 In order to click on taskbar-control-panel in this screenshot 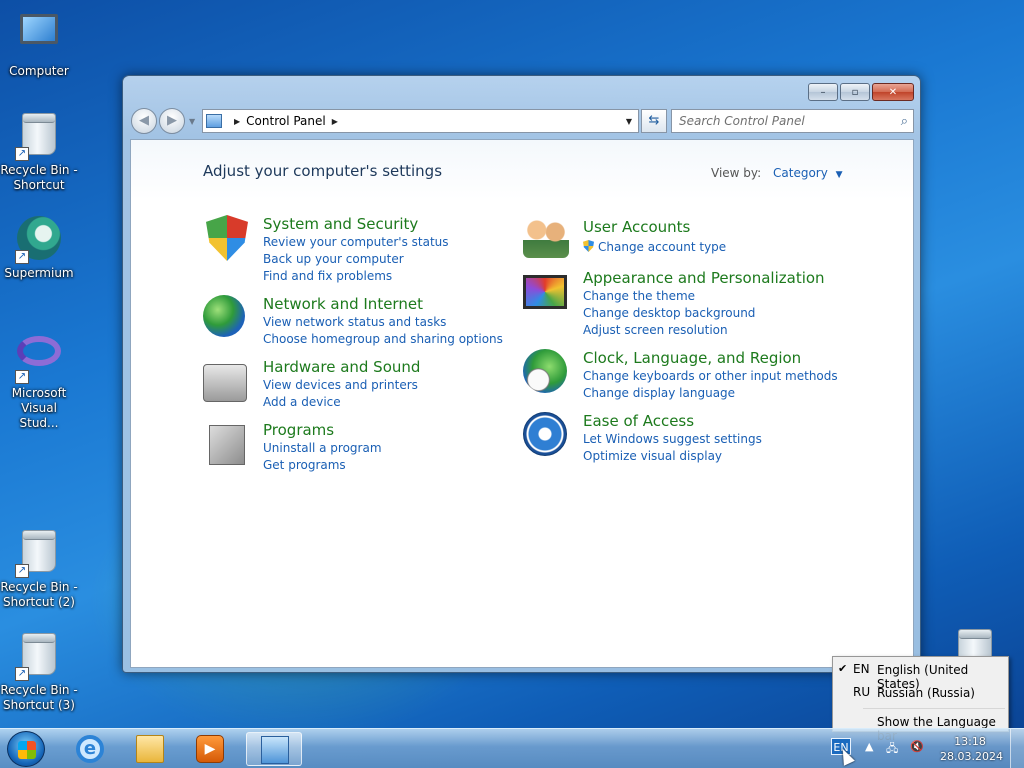, I will do `click(274, 749)`.